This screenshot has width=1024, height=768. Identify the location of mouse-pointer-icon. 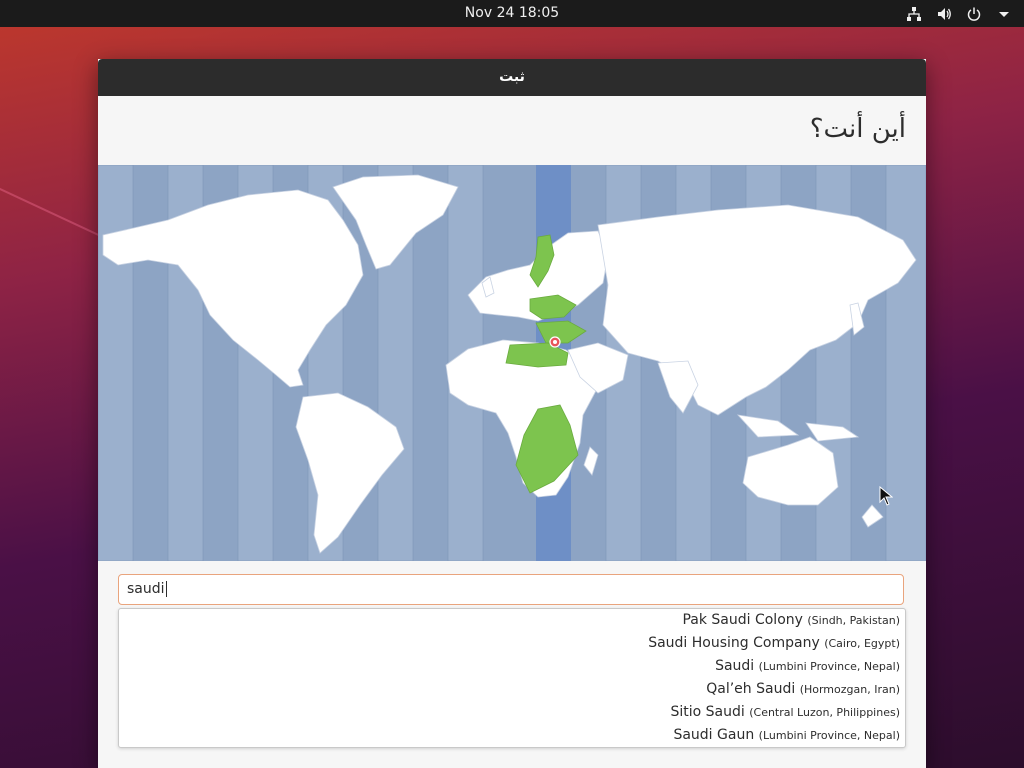
(886, 497).